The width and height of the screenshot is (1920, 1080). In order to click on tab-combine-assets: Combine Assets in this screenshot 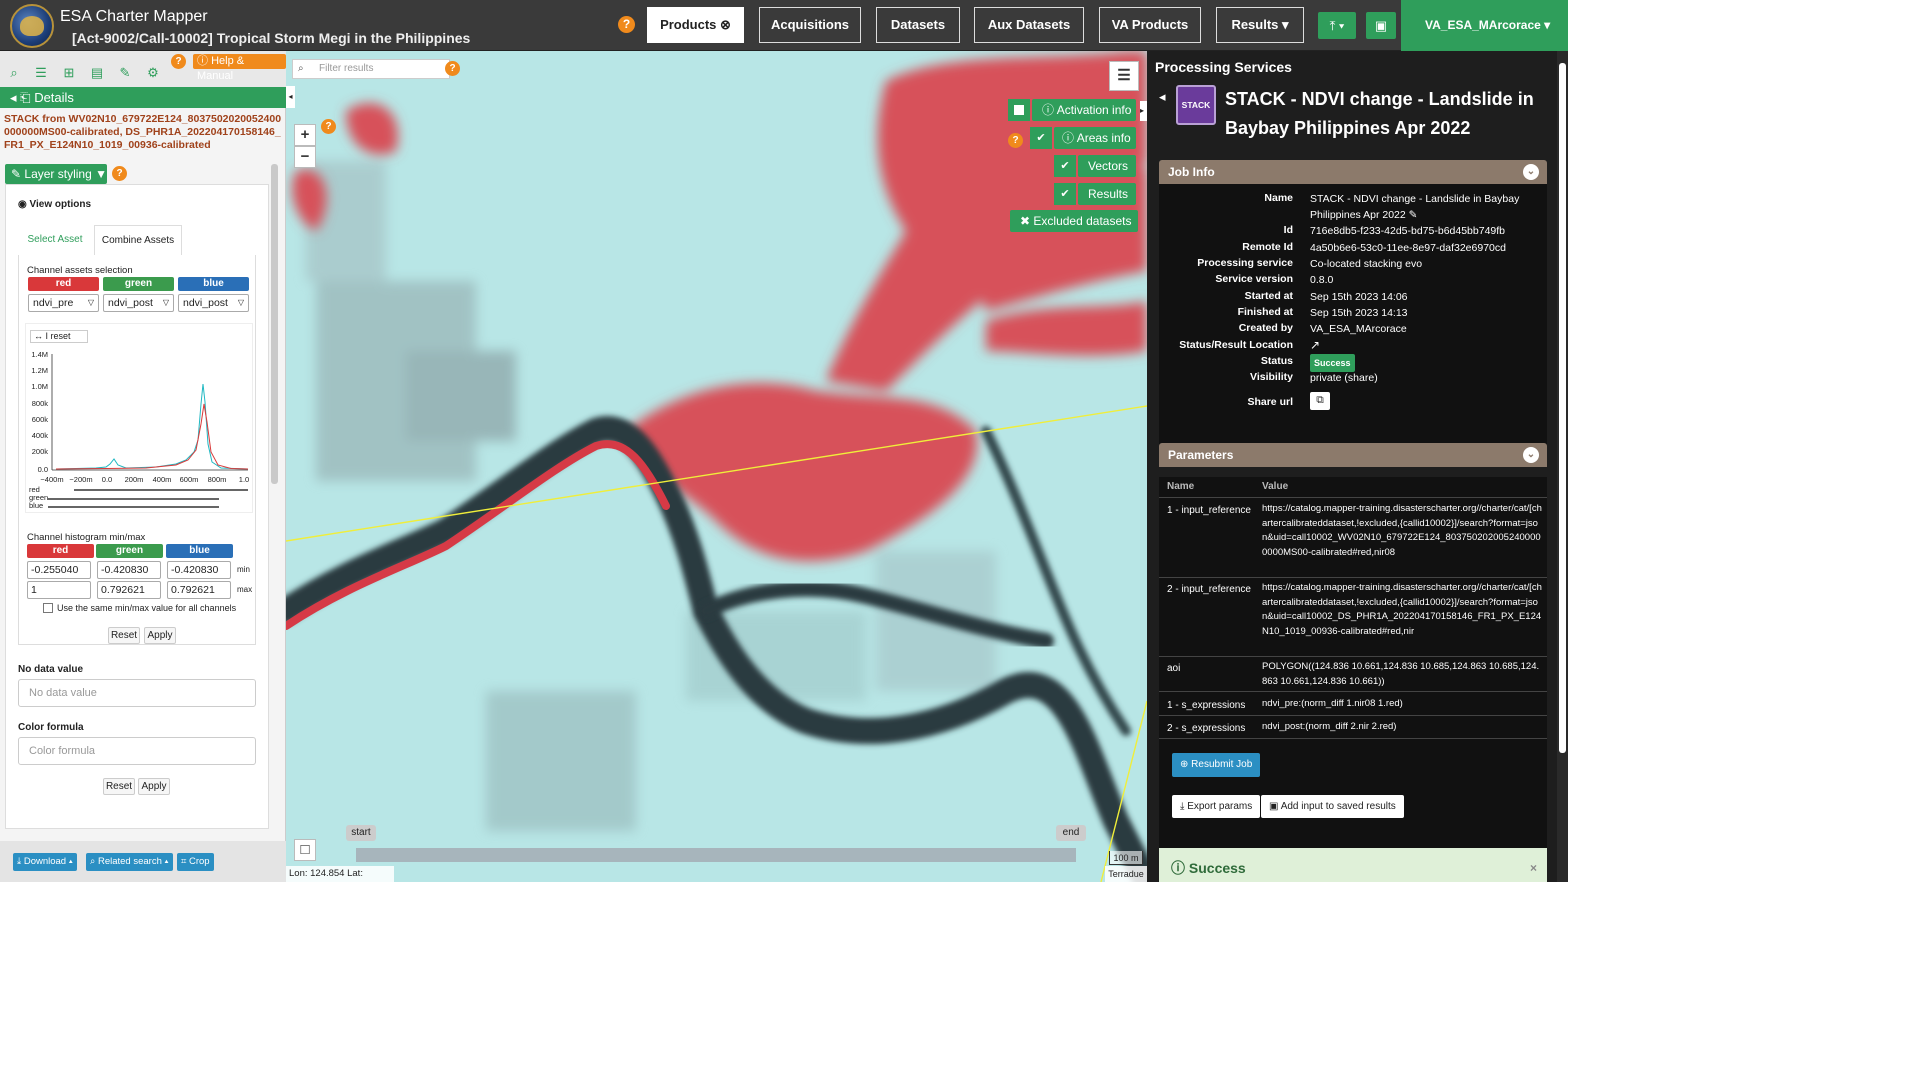, I will do `click(138, 240)`.